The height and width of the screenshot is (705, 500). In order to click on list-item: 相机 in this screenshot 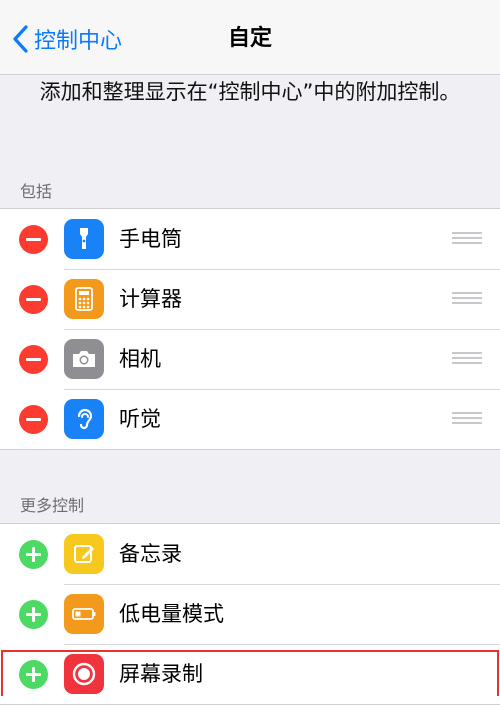, I will do `click(250, 359)`.